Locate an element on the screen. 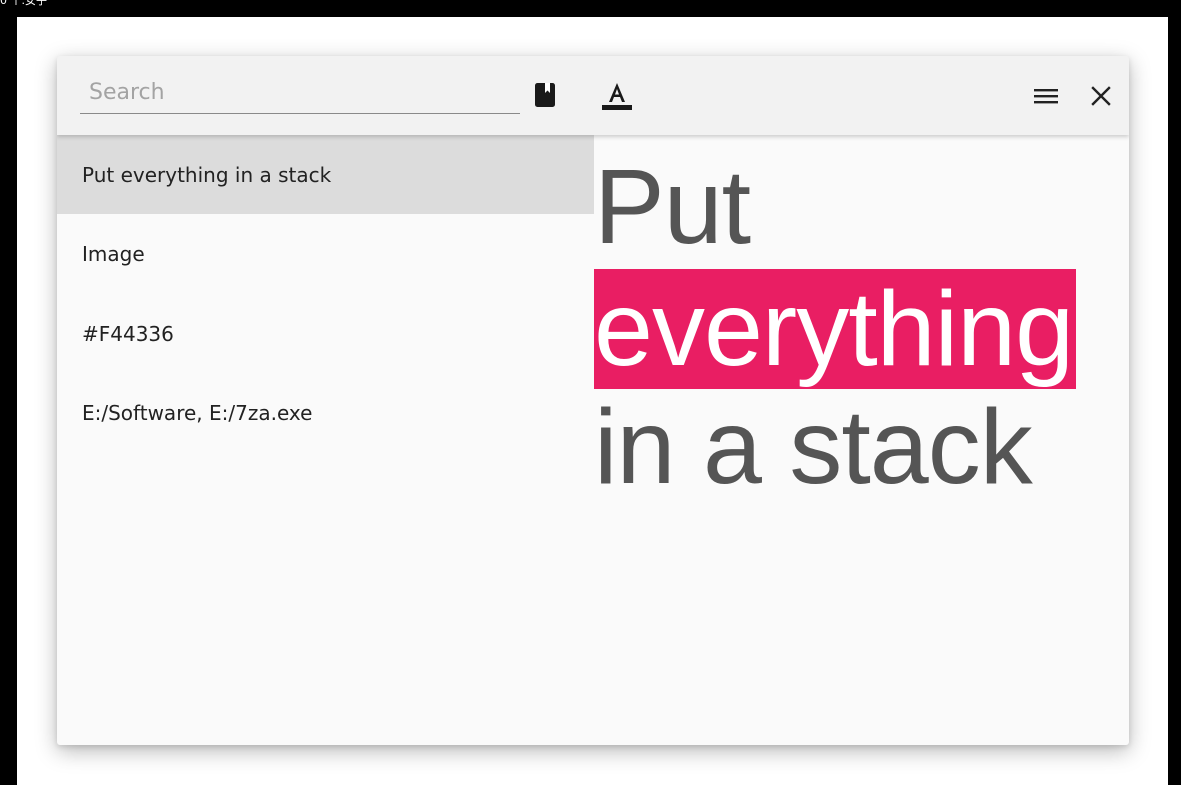  toolbar is located at coordinates (593, 95).